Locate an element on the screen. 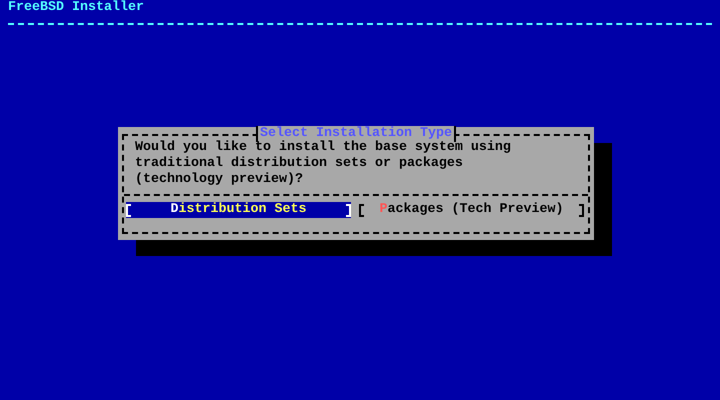 This screenshot has width=720, height=400. dialog-title: Select Installation Type is located at coordinates (356, 134).